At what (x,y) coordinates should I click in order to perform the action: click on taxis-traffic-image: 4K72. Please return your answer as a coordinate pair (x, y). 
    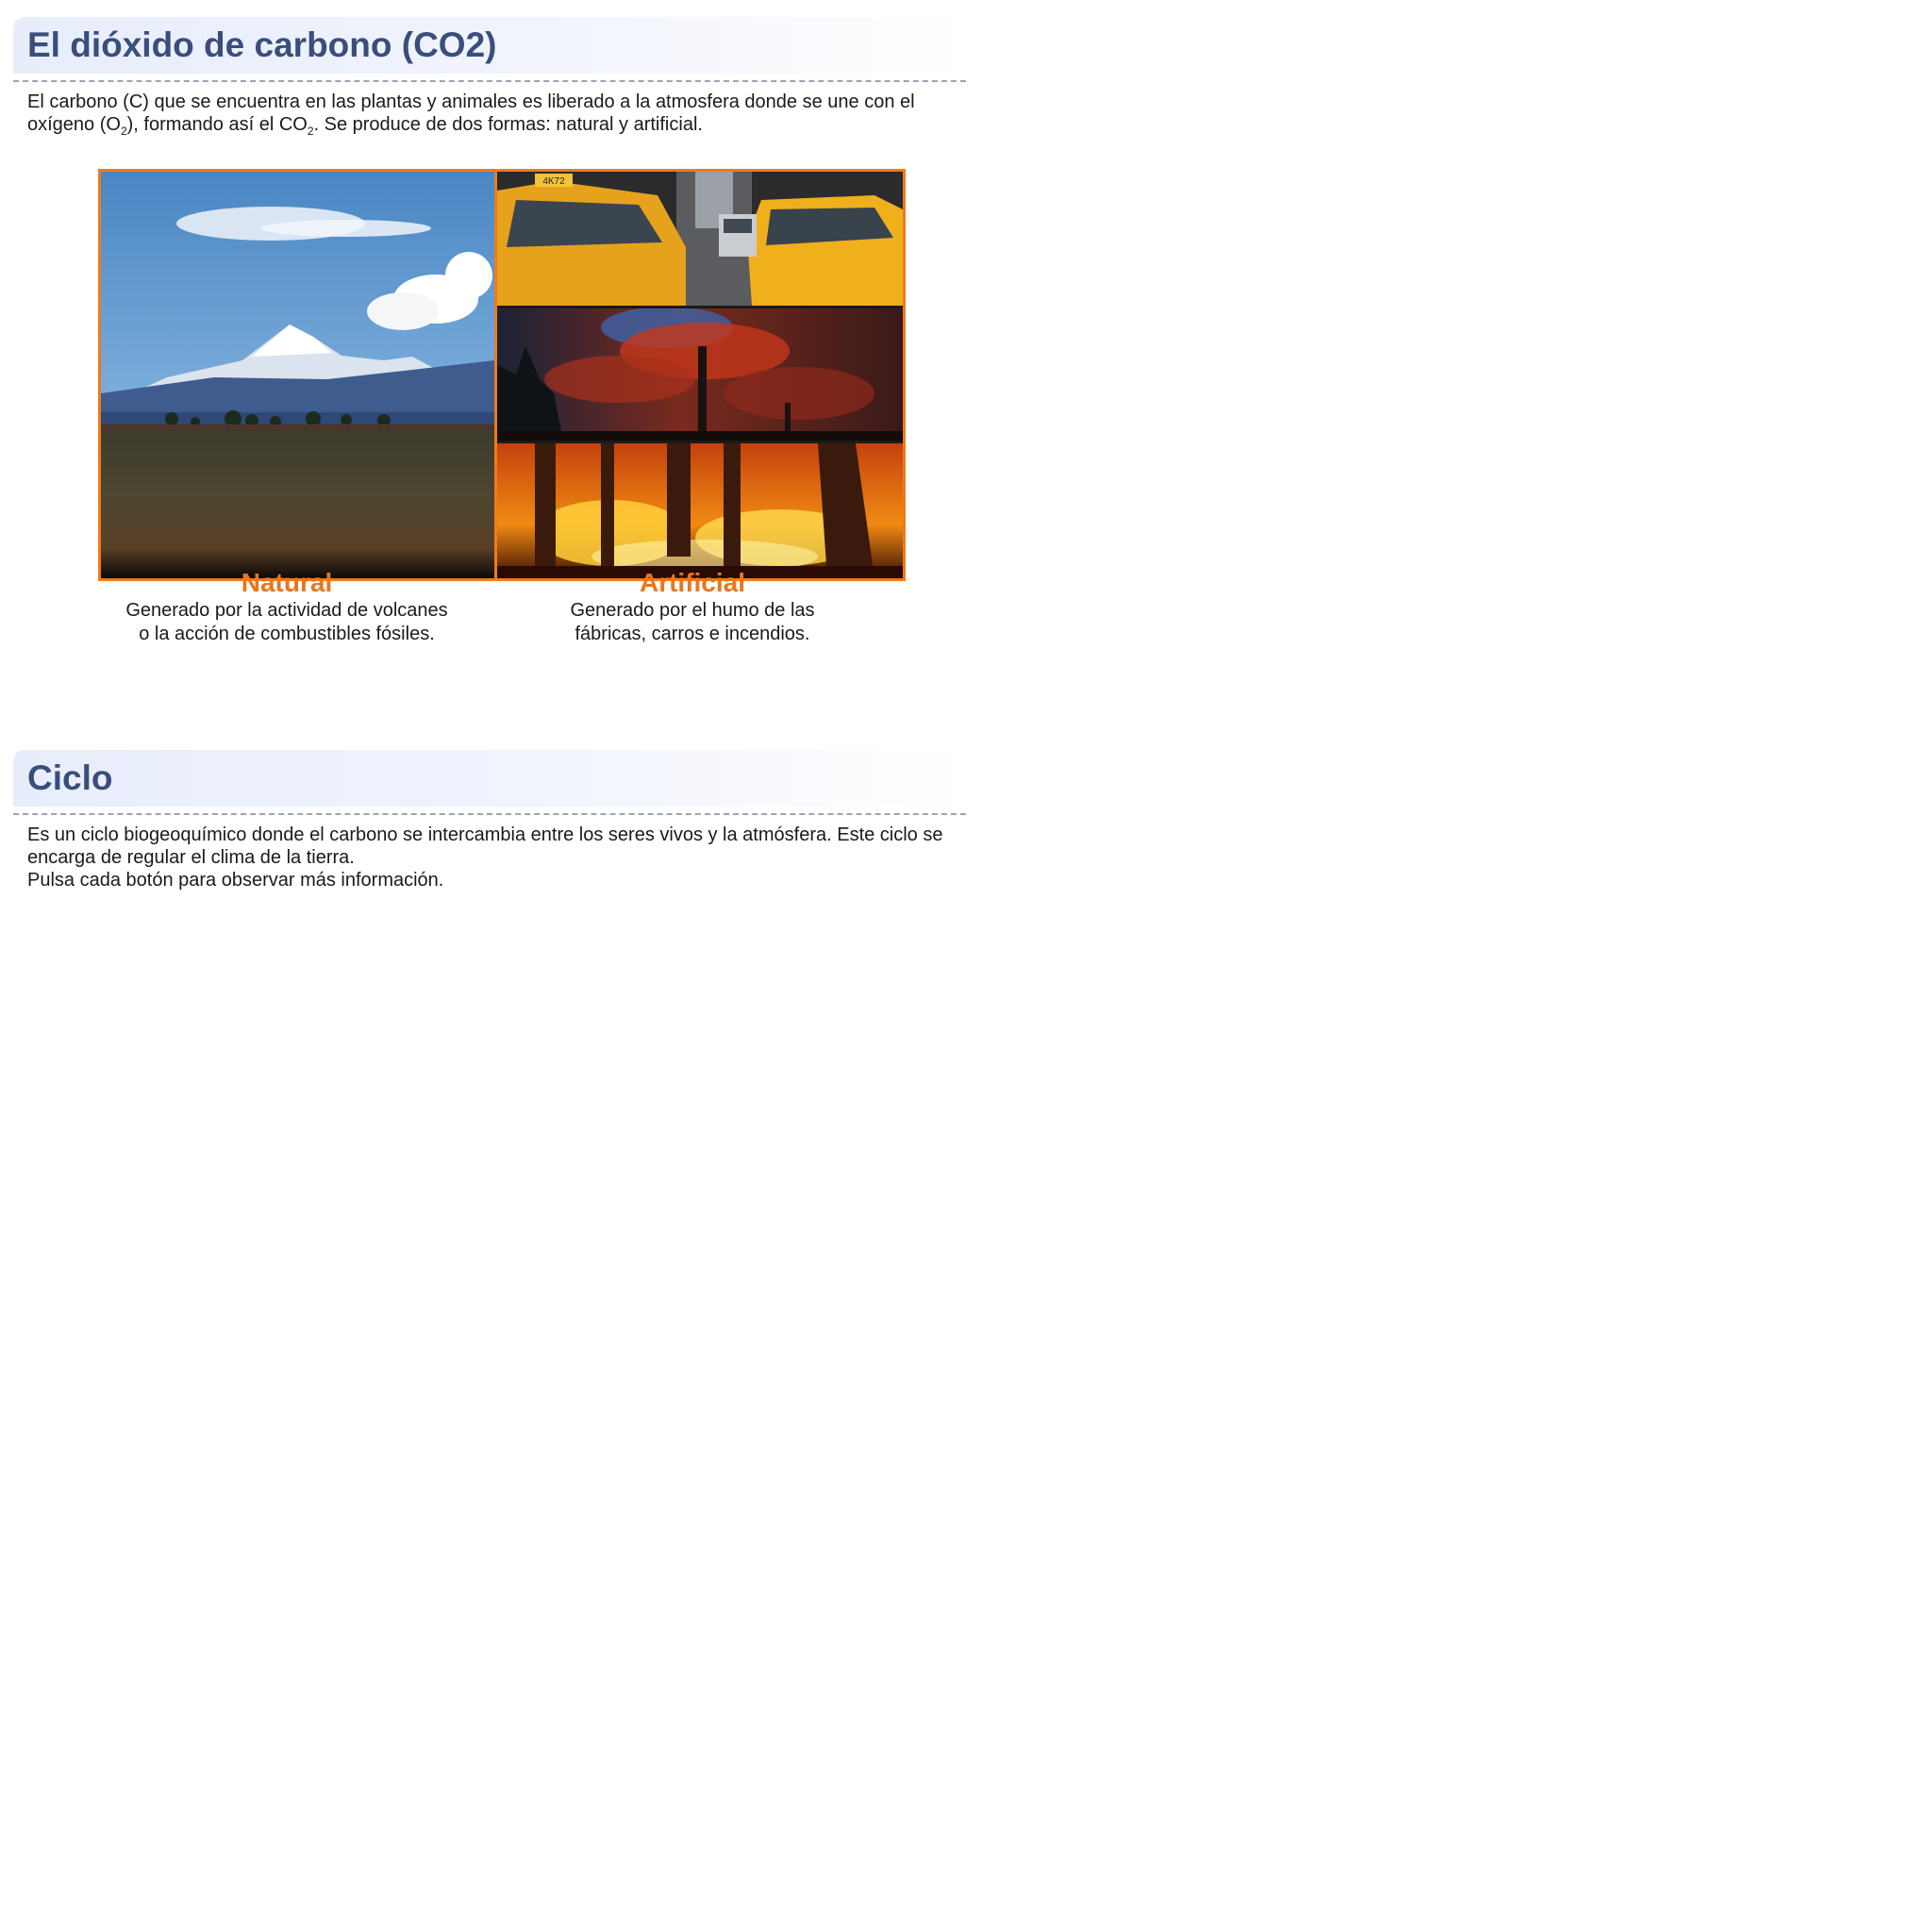
    Looking at the image, I should click on (700, 239).